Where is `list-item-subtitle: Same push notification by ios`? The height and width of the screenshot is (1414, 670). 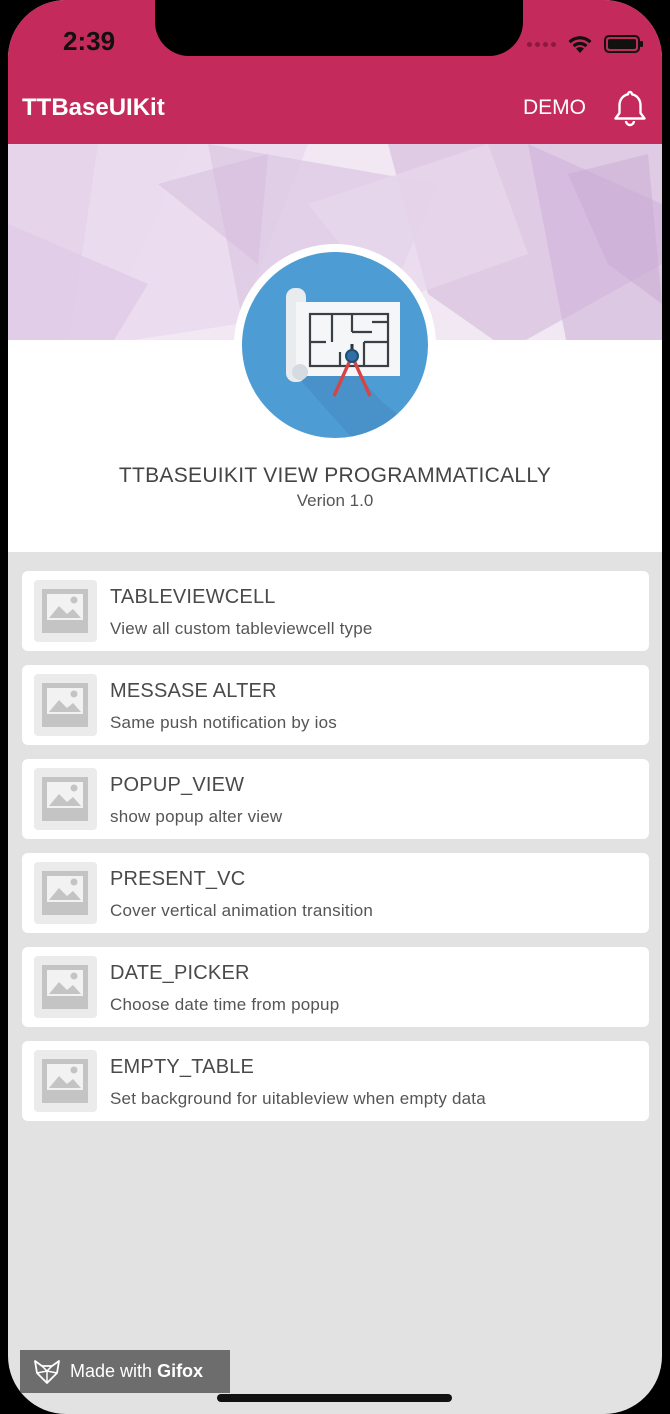
list-item-subtitle: Same push notification by ios is located at coordinates (223, 722).